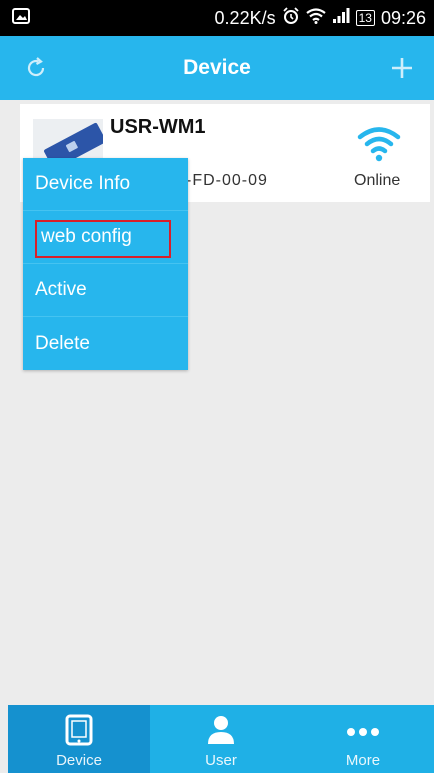  What do you see at coordinates (221, 760) in the screenshot?
I see `tab-label: User` at bounding box center [221, 760].